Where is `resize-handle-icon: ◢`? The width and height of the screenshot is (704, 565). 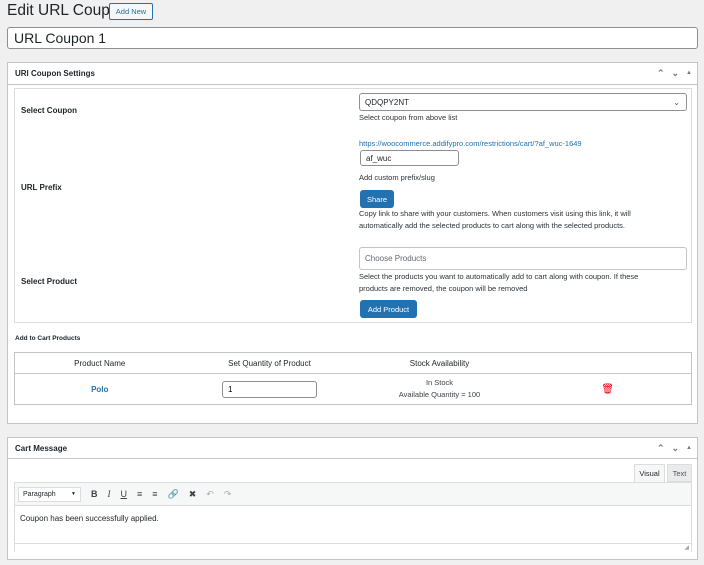 resize-handle-icon: ◢ is located at coordinates (686, 547).